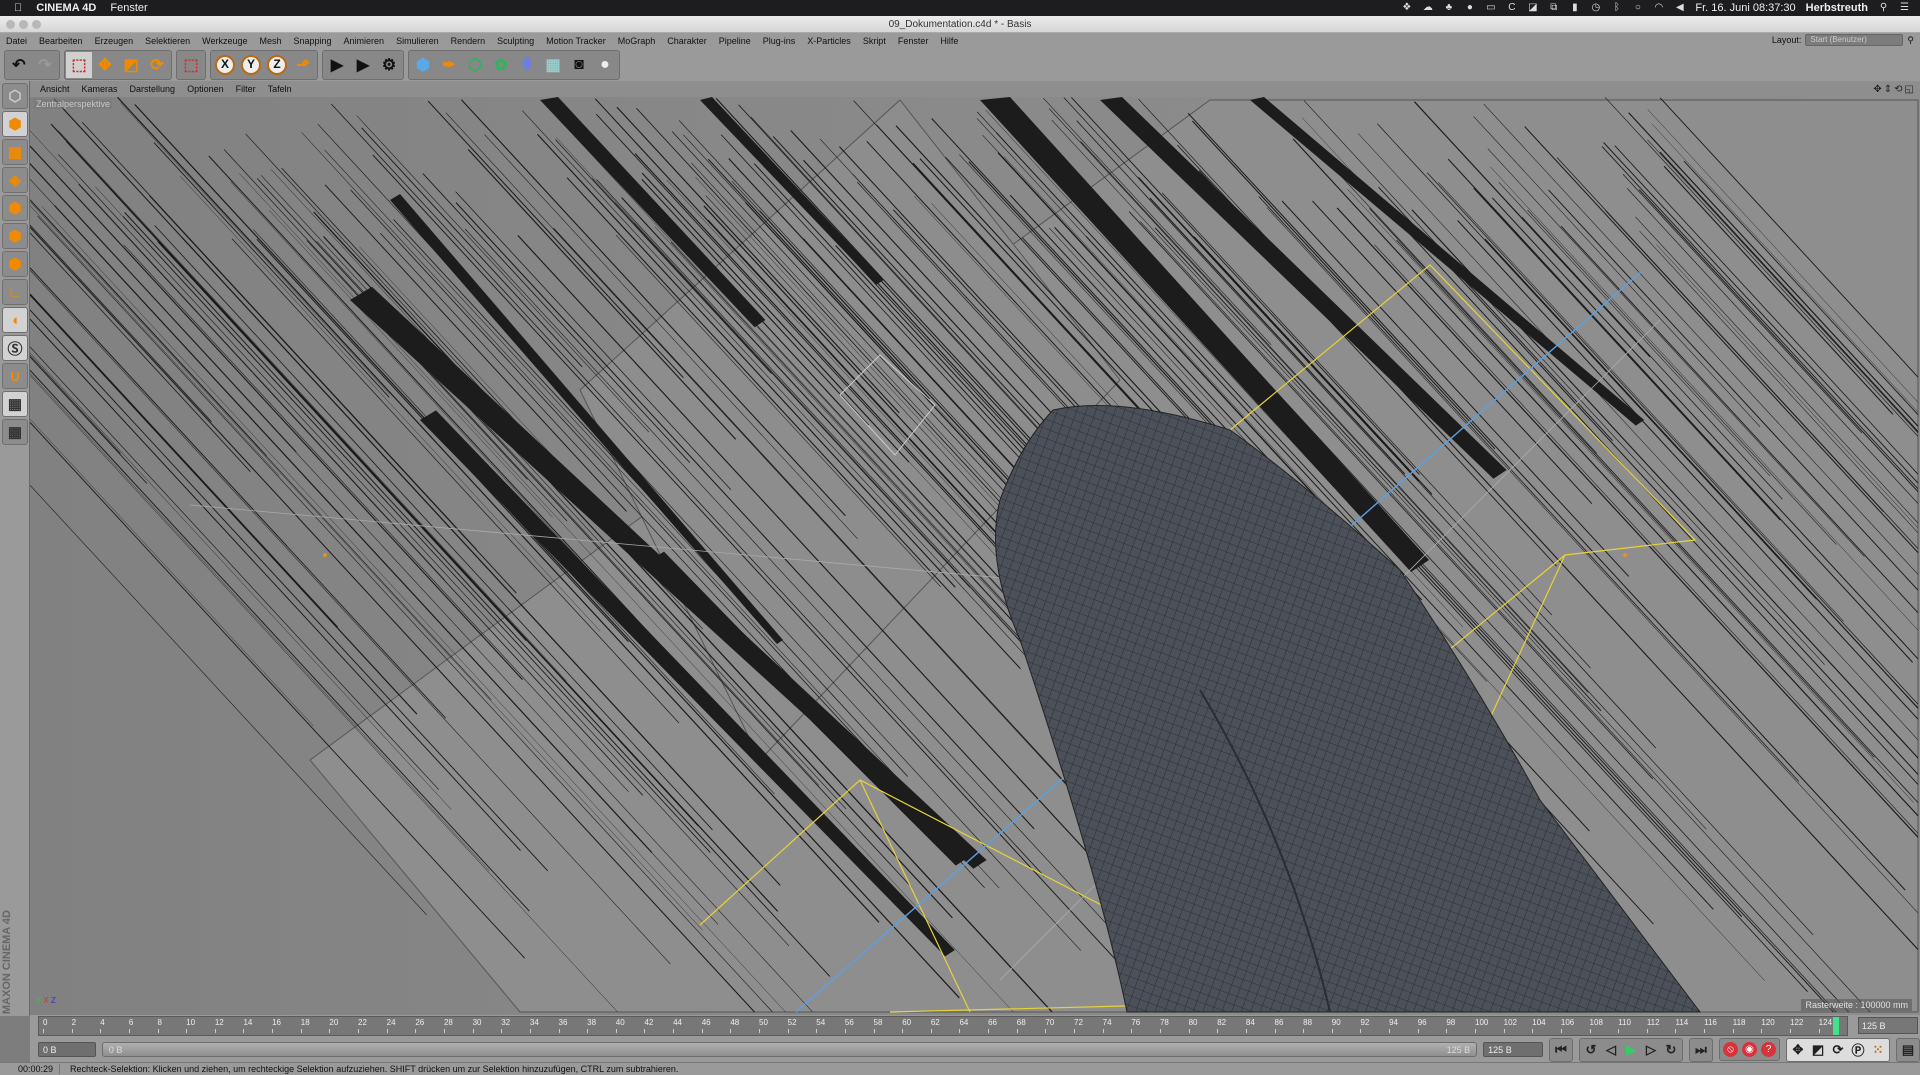  I want to click on cube-icon: ⬢, so click(423, 65).